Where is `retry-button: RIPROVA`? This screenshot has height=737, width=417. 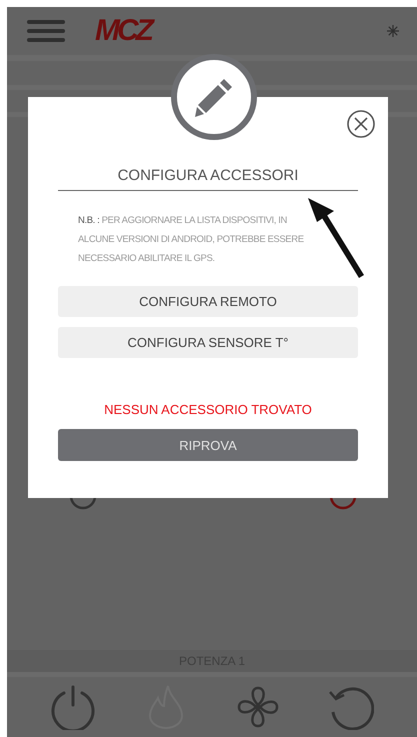 retry-button: RIPROVA is located at coordinates (208, 445).